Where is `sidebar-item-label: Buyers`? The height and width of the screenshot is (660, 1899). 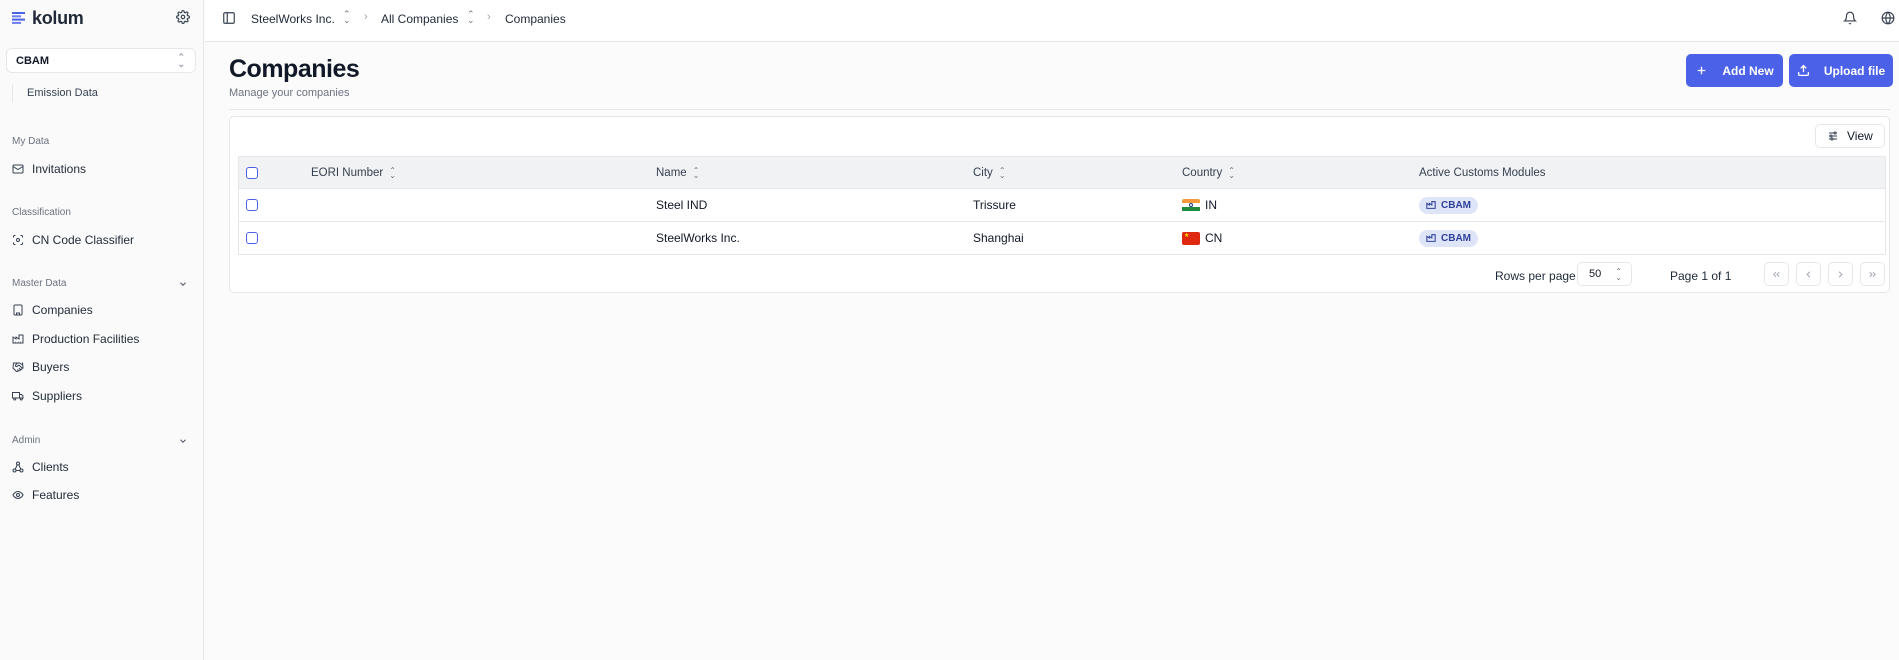 sidebar-item-label: Buyers is located at coordinates (51, 367).